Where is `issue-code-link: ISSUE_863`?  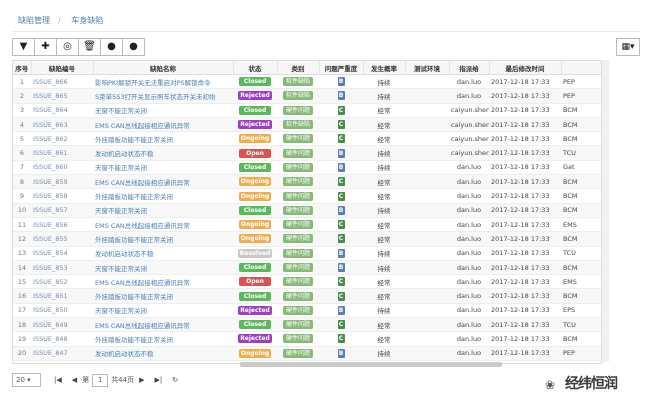
issue-code-link: ISSUE_863 is located at coordinates (62, 125).